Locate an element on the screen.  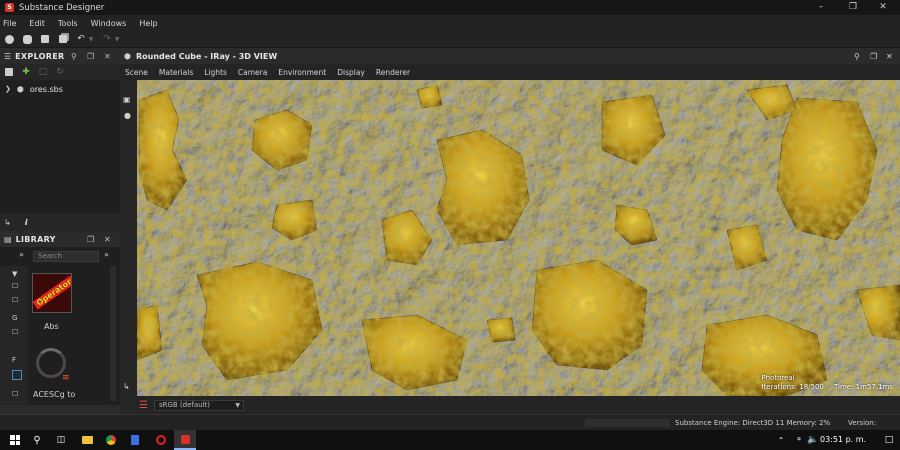
camera-icon: ▣ is located at coordinates (127, 99).